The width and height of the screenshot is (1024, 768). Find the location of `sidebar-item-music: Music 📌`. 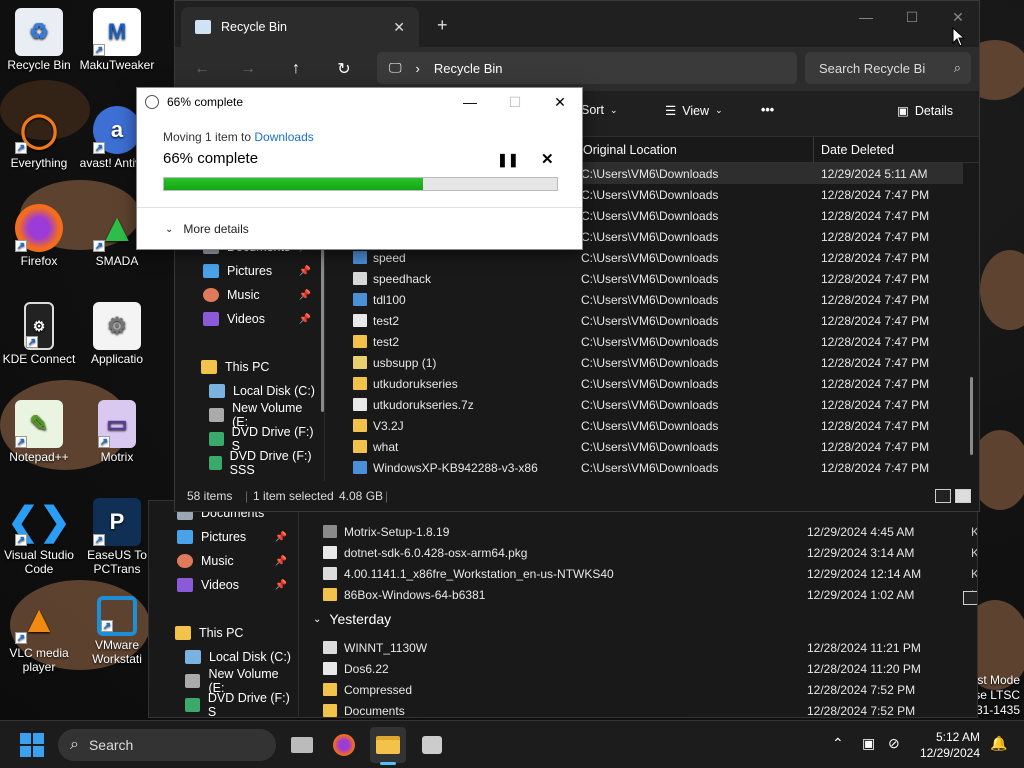

sidebar-item-music: Music 📌 is located at coordinates (257, 295).